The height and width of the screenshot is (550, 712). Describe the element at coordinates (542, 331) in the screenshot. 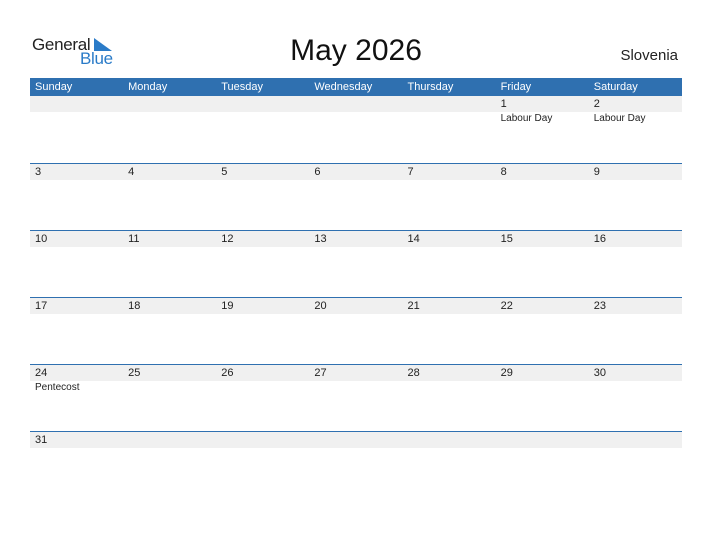

I see `day-cell: 22` at that location.